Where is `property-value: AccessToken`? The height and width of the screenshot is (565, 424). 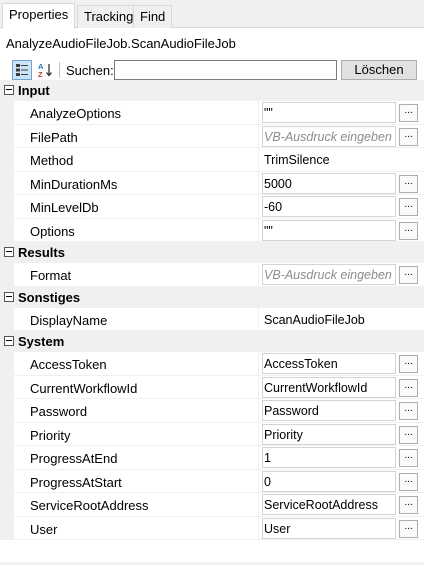
property-value: AccessToken is located at coordinates (301, 364).